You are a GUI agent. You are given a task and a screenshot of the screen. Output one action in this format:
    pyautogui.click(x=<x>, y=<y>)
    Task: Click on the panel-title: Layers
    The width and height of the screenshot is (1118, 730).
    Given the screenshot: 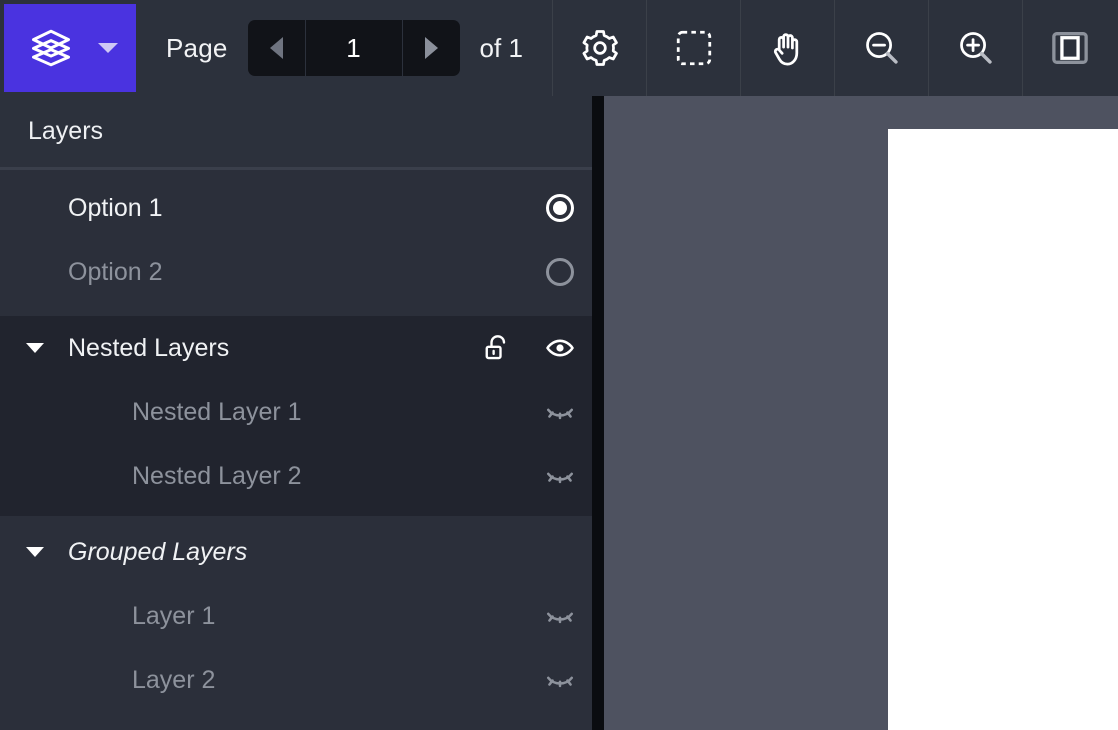 What is the action you would take?
    pyautogui.click(x=66, y=131)
    